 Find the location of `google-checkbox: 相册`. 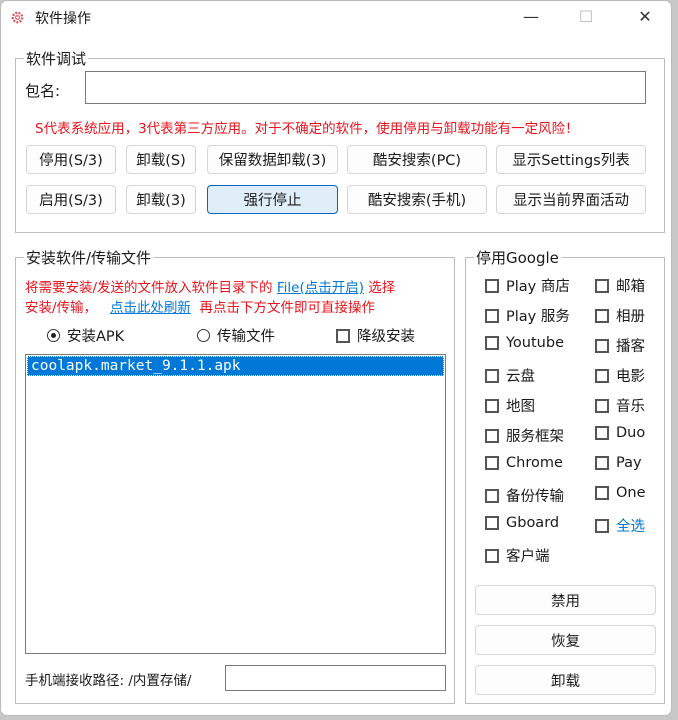

google-checkbox: 相册 is located at coordinates (620, 315).